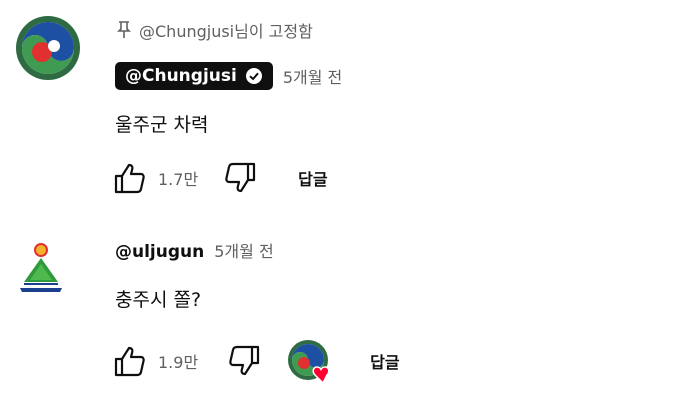 This screenshot has height=402, width=700. Describe the element at coordinates (178, 362) in the screenshot. I see `like-count: 1.9만` at that location.